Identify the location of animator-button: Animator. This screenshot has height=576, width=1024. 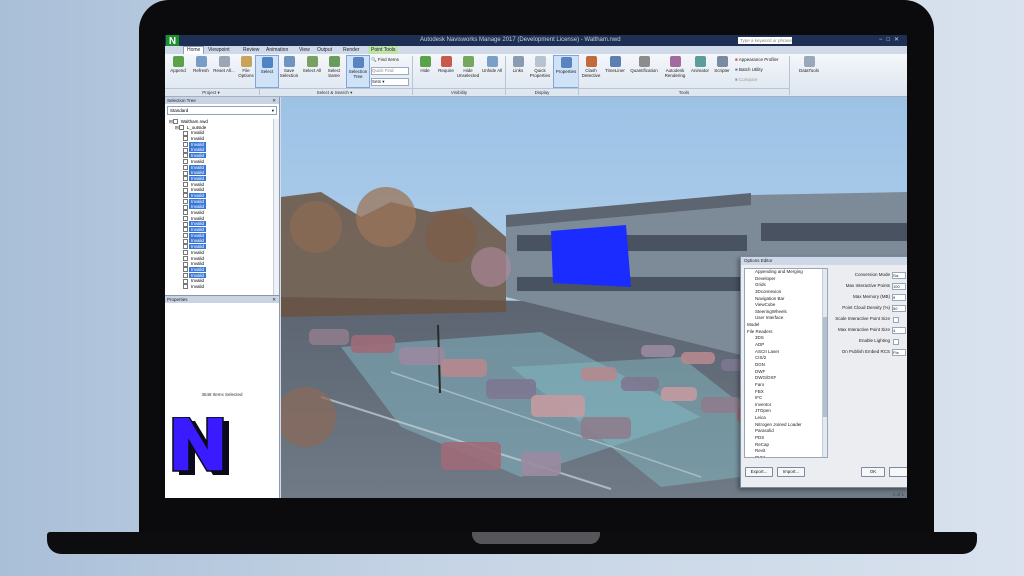
(700, 70).